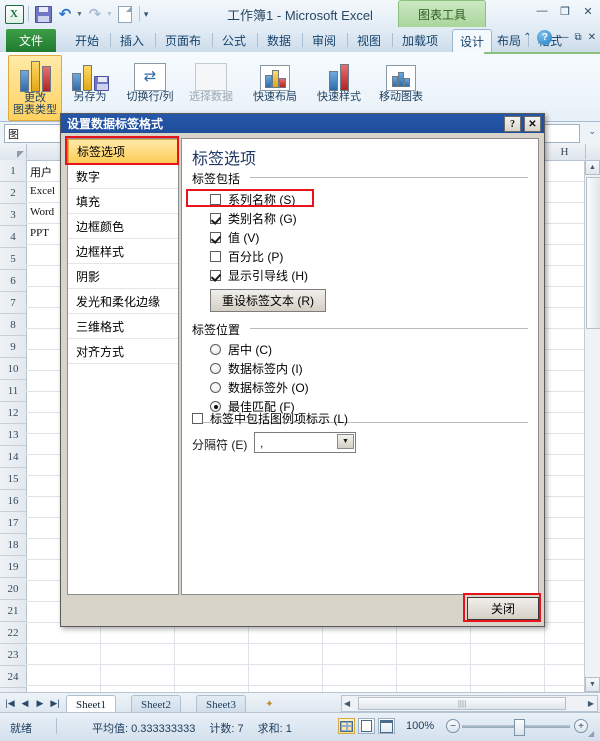 Image resolution: width=600 pixels, height=741 pixels. I want to click on row-header: 23, so click(13, 655).